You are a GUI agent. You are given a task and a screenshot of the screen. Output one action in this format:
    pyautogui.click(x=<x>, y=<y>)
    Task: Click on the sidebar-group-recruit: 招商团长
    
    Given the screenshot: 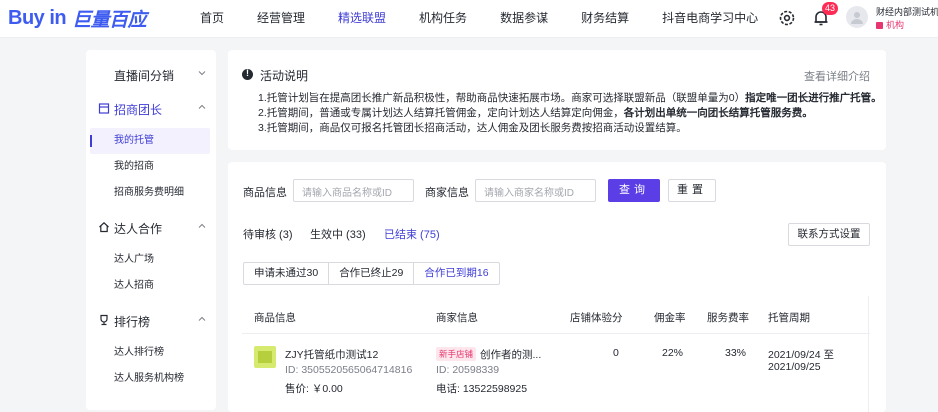 What is the action you would take?
    pyautogui.click(x=151, y=108)
    